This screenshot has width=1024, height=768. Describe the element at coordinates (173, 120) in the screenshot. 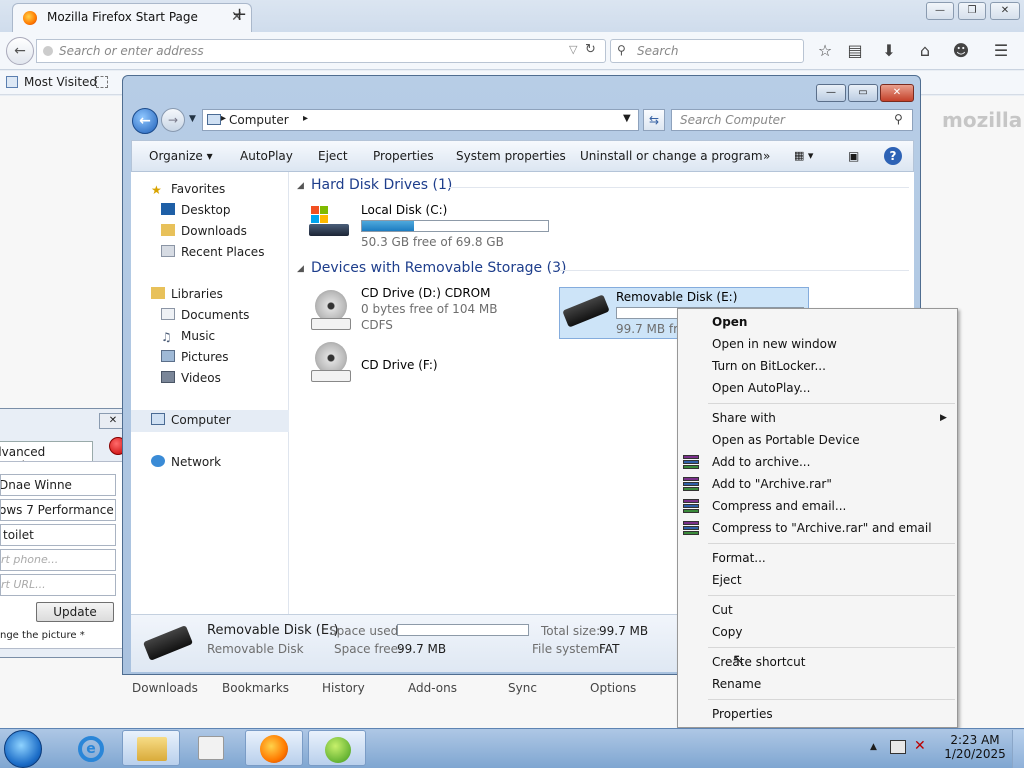

I see `forward-arrow-icon: →` at that location.